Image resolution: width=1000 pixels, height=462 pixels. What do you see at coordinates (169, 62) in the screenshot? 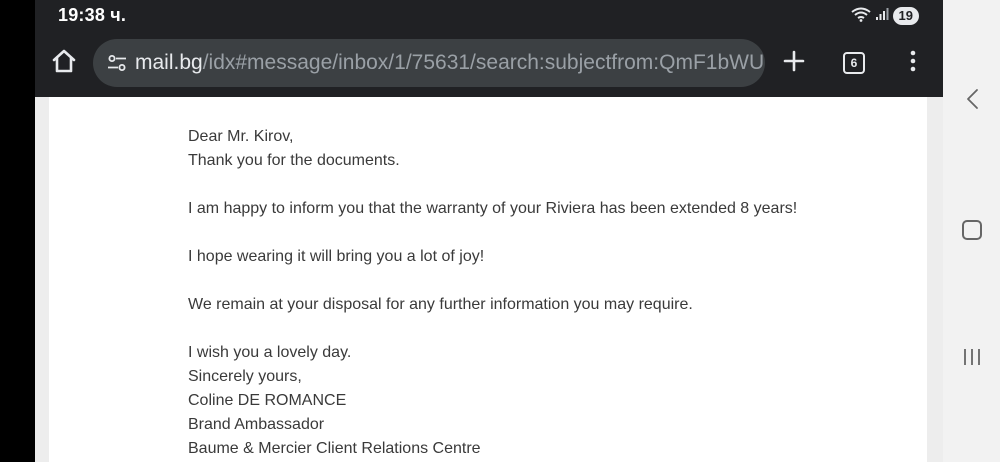
I see `url-domain: mail.bg` at bounding box center [169, 62].